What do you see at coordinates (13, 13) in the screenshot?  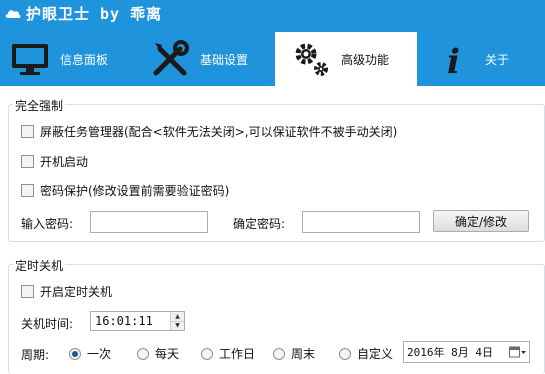 I see `cloud-icon` at bounding box center [13, 13].